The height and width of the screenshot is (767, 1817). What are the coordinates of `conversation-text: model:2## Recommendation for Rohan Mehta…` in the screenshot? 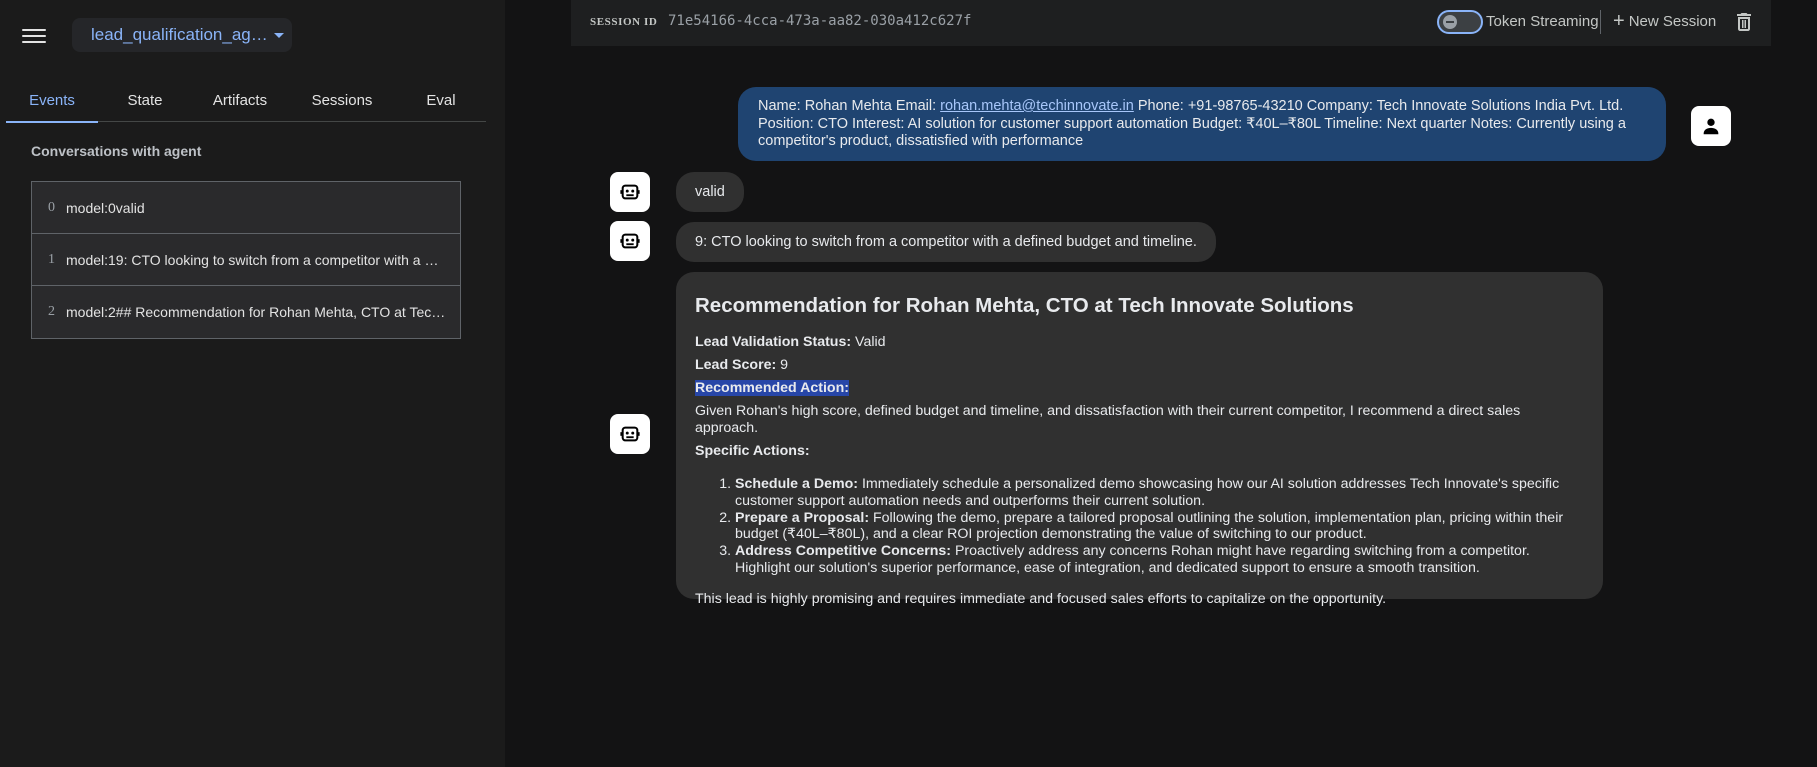 It's located at (256, 312).